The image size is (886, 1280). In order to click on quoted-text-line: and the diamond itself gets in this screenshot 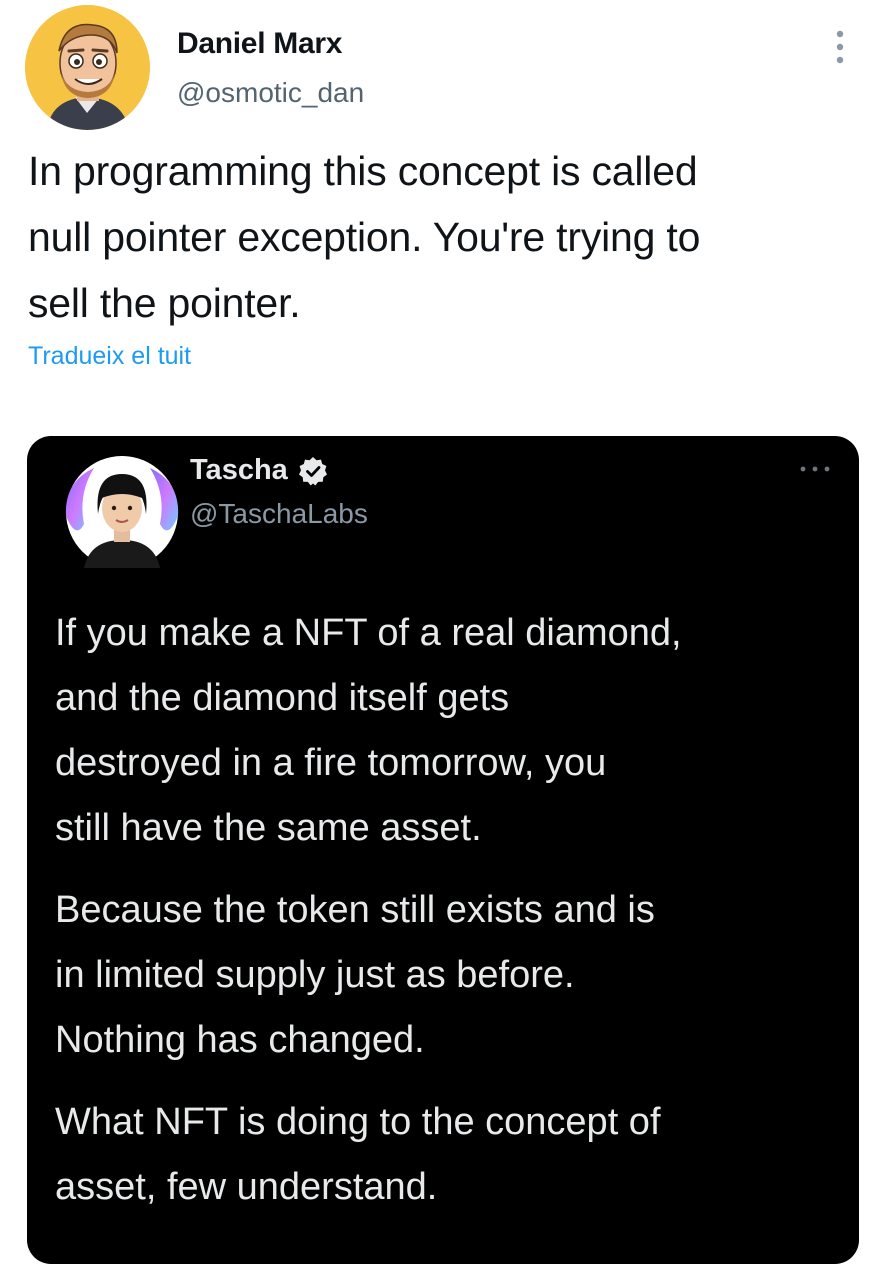, I will do `click(282, 698)`.